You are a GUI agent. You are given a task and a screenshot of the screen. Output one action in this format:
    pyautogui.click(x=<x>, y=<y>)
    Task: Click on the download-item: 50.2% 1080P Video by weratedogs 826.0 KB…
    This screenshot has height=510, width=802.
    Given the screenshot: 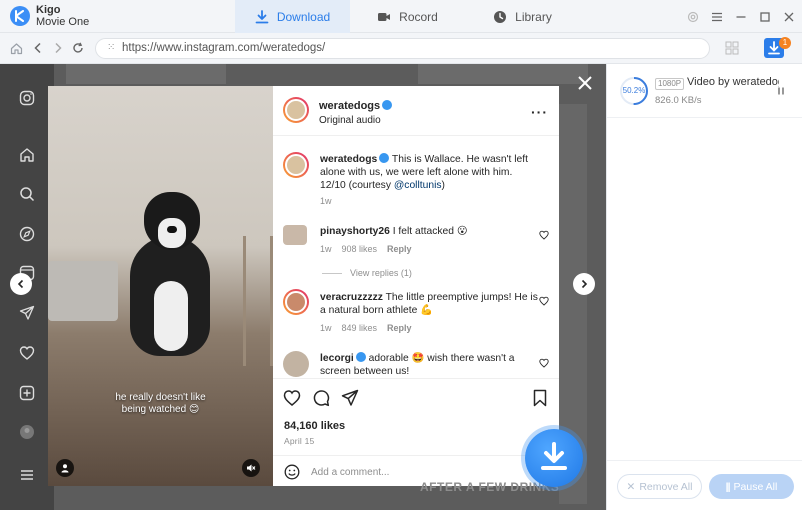 What is the action you would take?
    pyautogui.click(x=704, y=91)
    